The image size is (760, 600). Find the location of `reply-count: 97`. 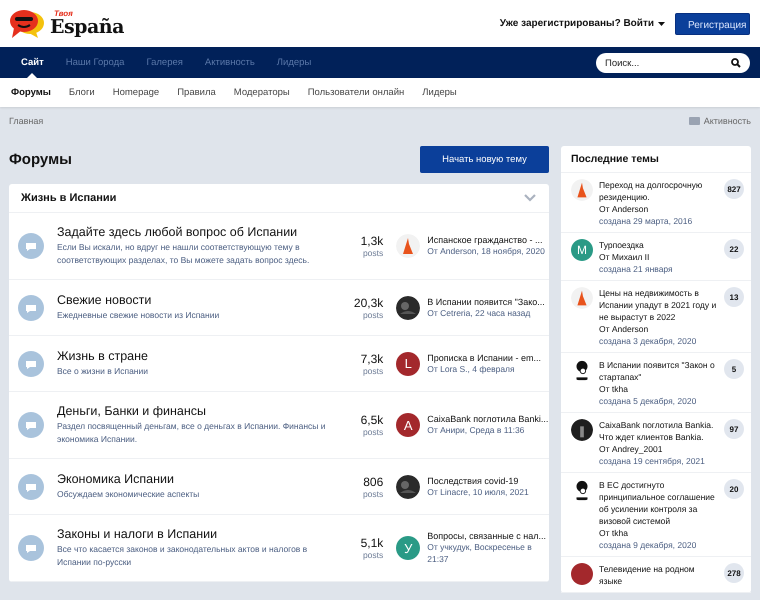

reply-count: 97 is located at coordinates (734, 429).